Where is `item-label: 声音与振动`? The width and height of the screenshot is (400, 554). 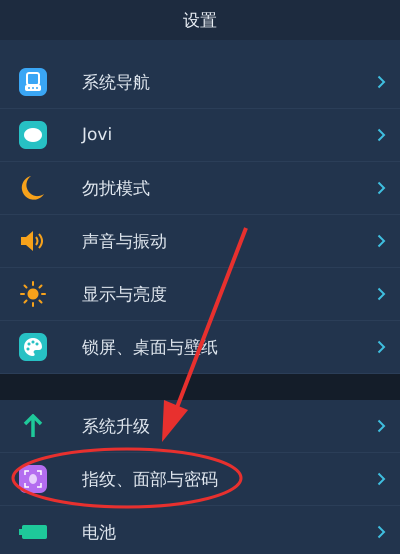
item-label: 声音与振动 is located at coordinates (125, 241).